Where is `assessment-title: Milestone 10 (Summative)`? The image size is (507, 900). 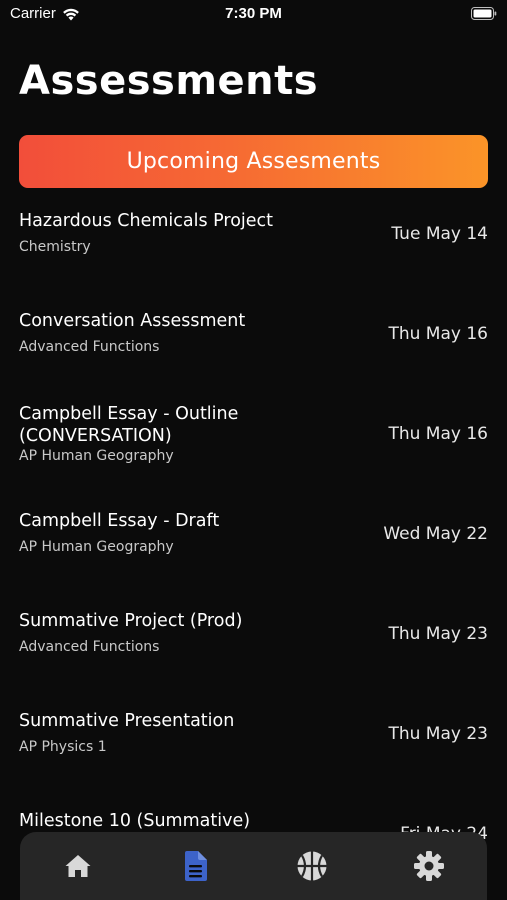 assessment-title: Milestone 10 (Summative) is located at coordinates (135, 821).